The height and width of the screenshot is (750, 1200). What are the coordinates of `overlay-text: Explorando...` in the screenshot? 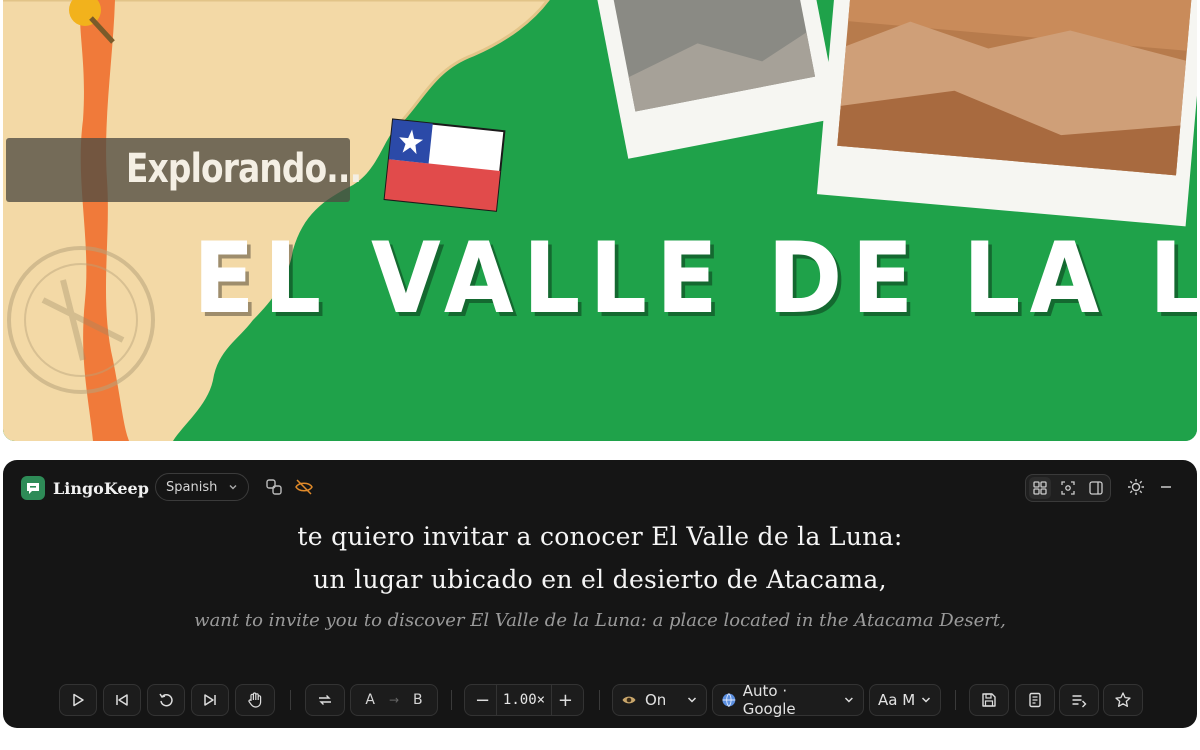 It's located at (244, 169).